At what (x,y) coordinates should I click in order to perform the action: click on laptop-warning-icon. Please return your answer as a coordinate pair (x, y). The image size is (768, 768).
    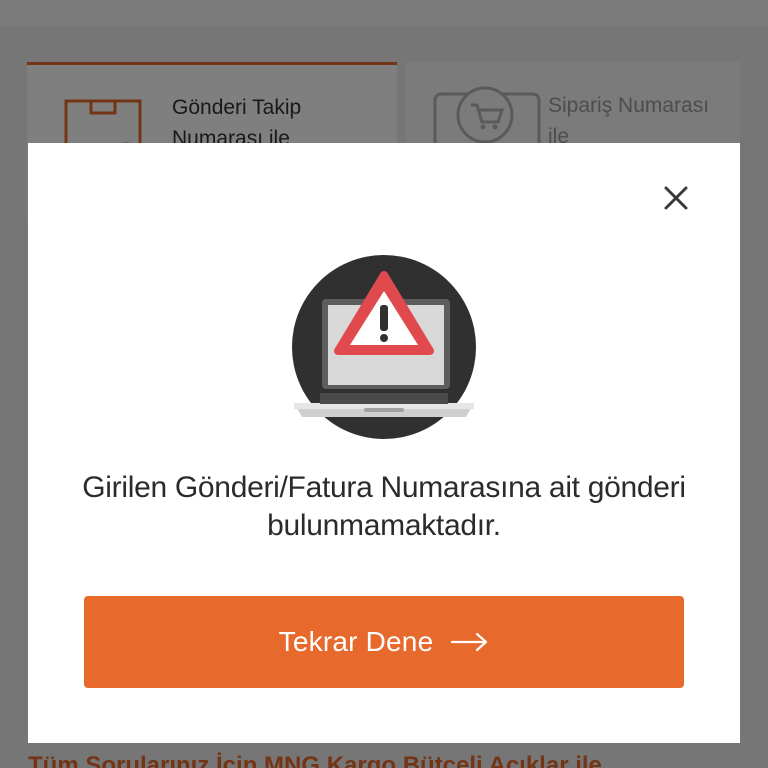
    Looking at the image, I should click on (384, 347).